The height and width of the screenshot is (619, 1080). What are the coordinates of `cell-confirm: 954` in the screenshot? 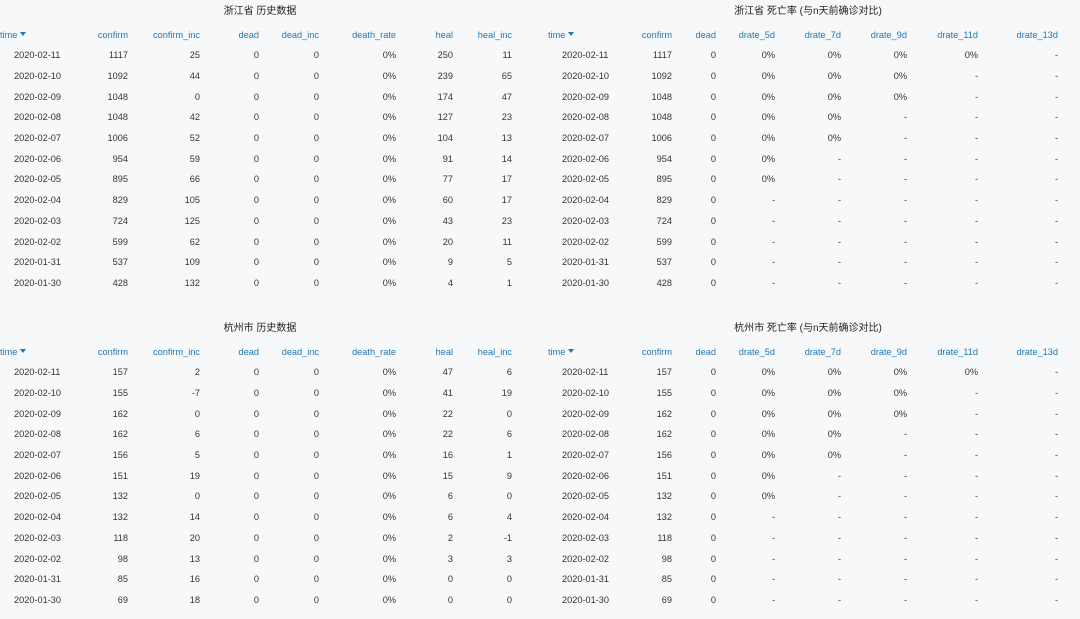 It's located at (664, 158).